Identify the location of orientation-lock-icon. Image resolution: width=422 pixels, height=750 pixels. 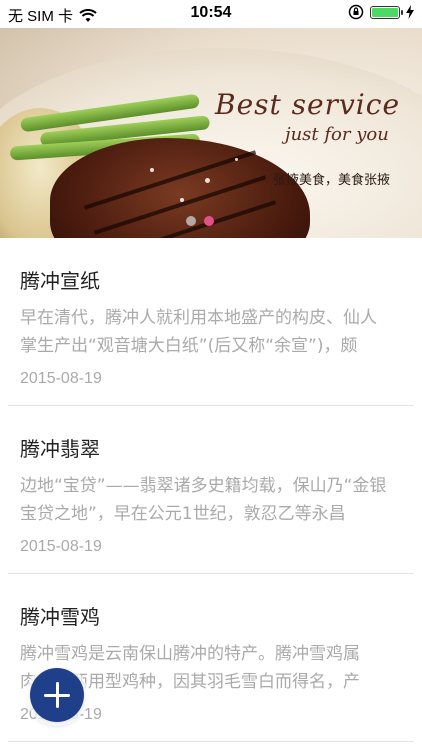
(356, 12).